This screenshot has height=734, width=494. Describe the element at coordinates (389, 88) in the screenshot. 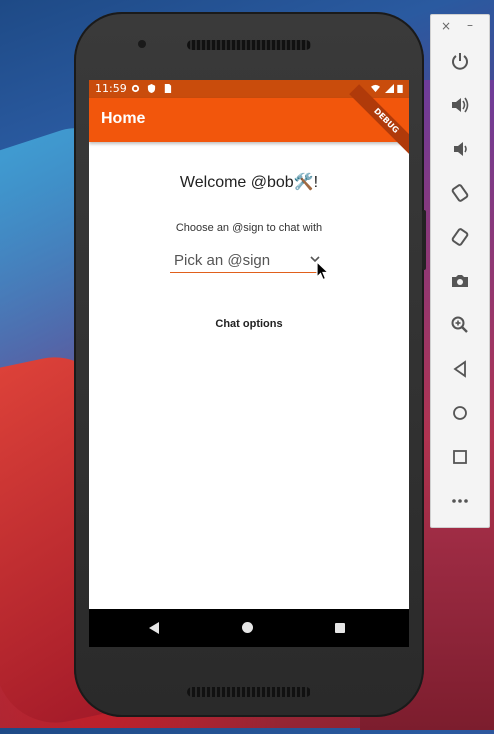

I see `signal-icon` at that location.